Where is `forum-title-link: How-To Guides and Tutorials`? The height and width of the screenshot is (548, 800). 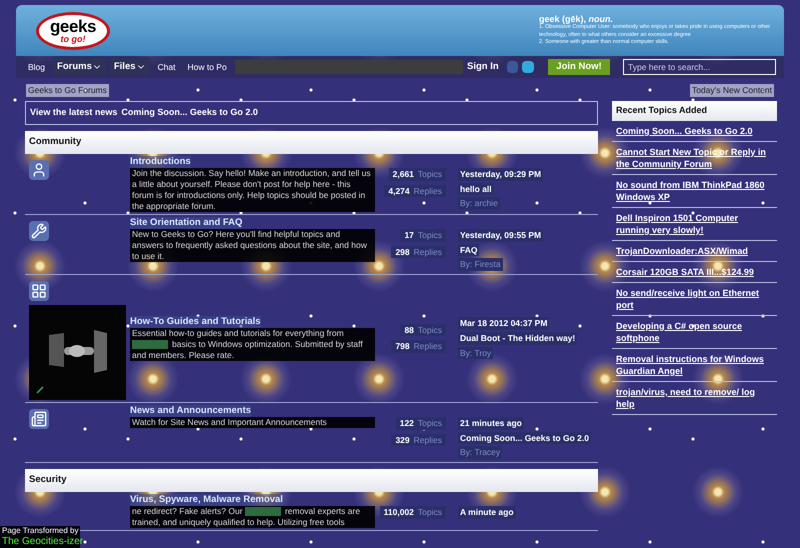
forum-title-link: How-To Guides and Tutorials is located at coordinates (195, 322).